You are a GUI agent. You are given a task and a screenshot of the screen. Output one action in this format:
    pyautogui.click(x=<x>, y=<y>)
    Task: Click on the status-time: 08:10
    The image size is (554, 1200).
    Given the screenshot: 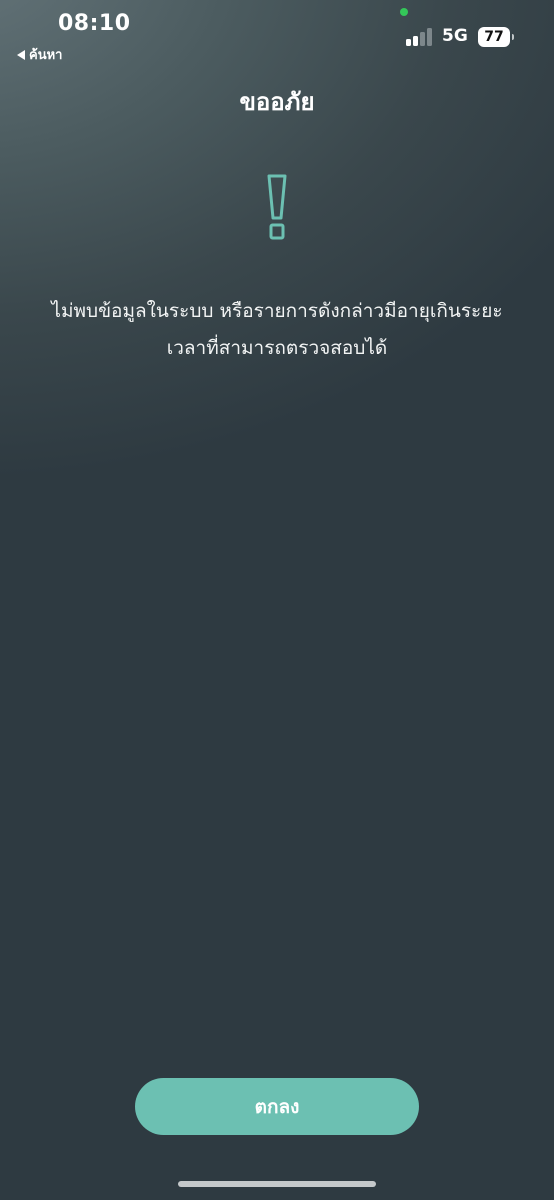 What is the action you would take?
    pyautogui.click(x=94, y=23)
    